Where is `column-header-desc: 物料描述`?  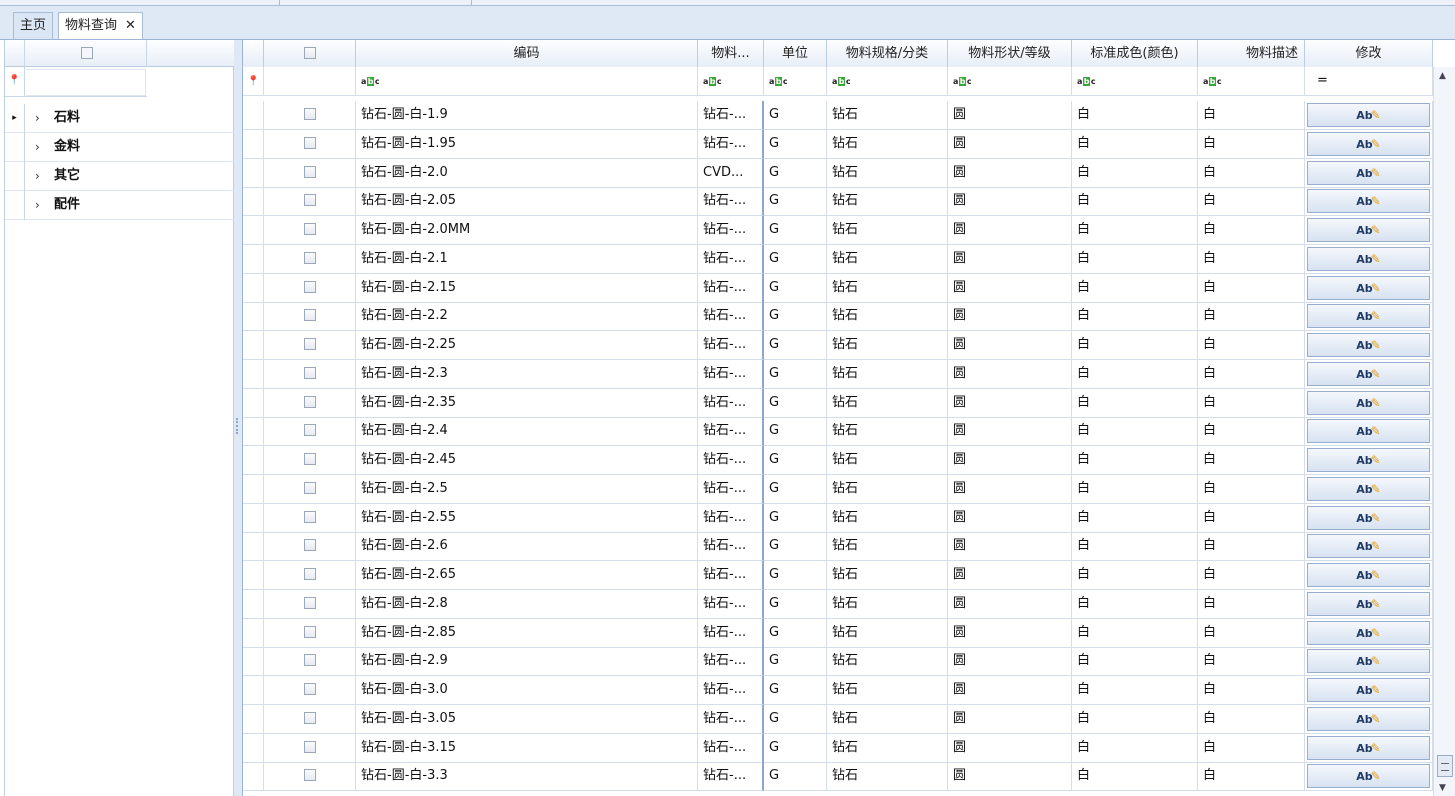
column-header-desc: 物料描述 is located at coordinates (1251, 54).